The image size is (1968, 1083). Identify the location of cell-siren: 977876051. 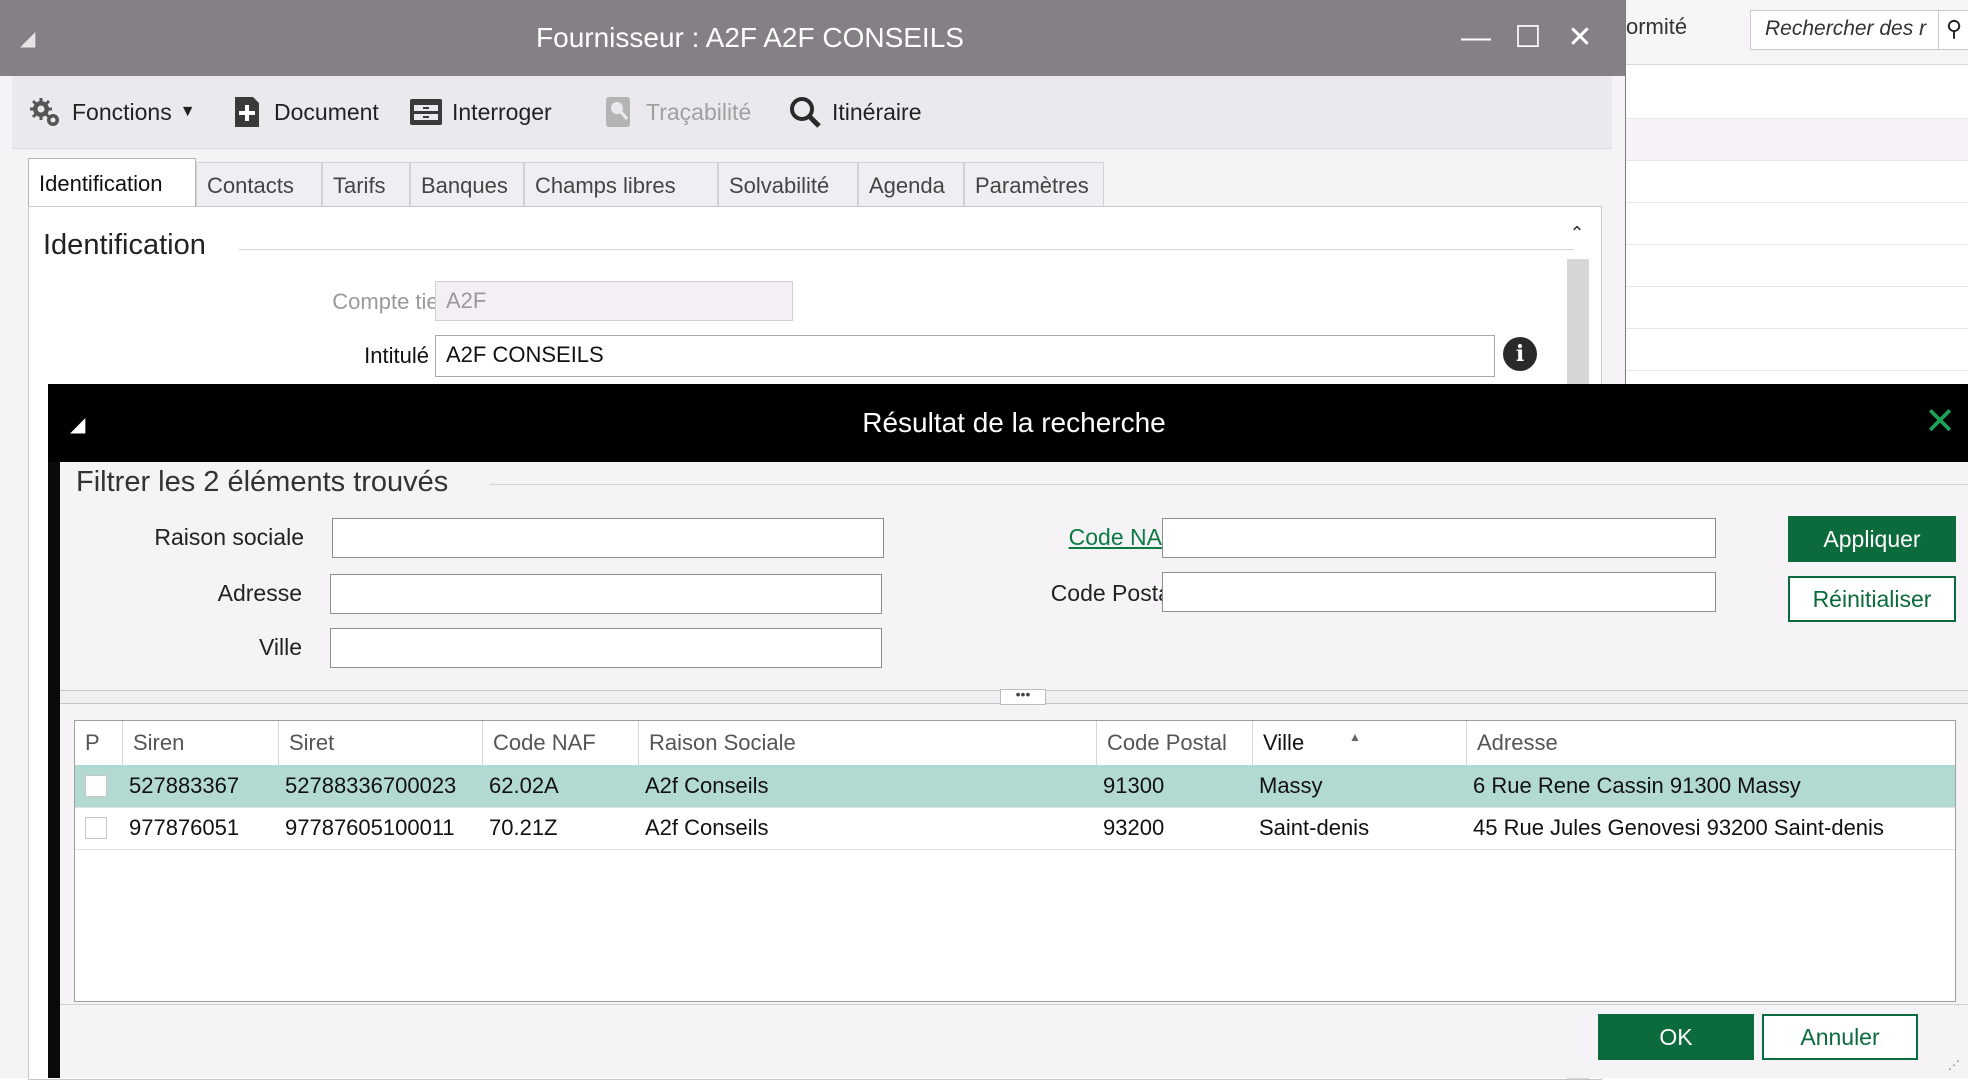
(184, 827).